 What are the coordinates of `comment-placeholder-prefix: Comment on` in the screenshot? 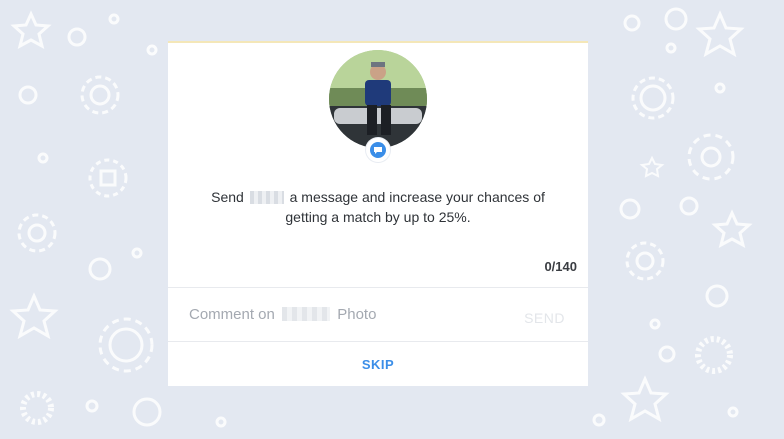 It's located at (232, 314).